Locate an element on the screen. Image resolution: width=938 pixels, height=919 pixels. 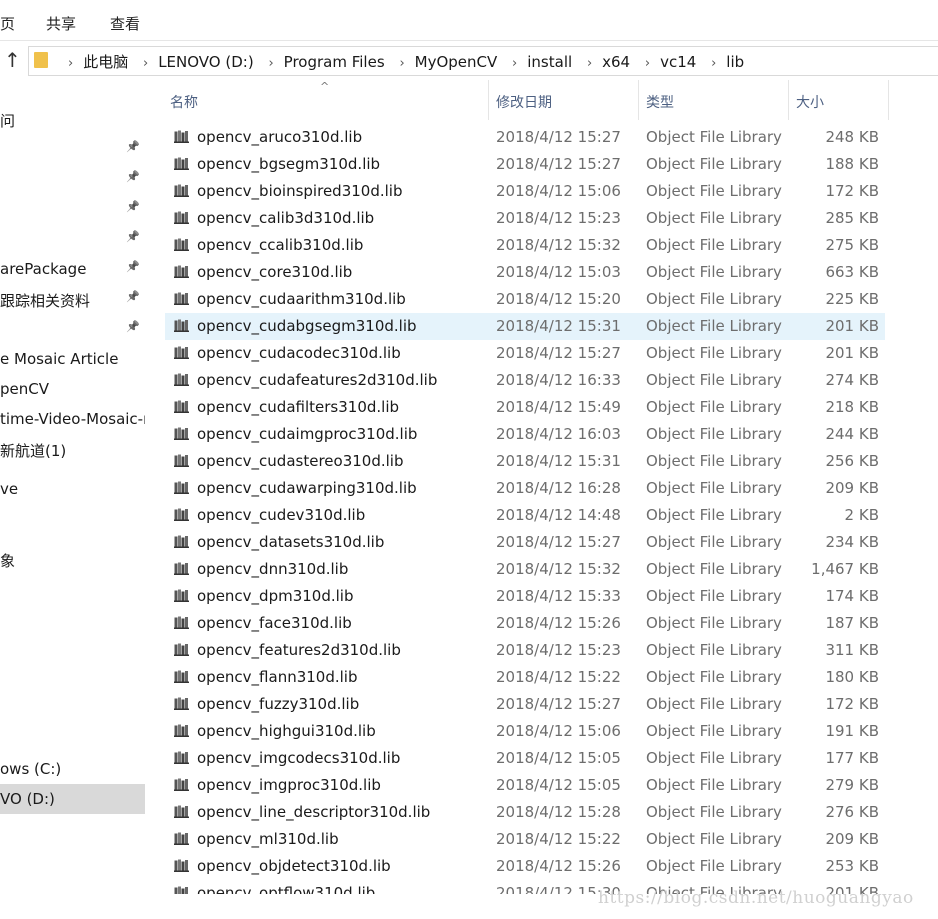
nav-item: time-Video-Mosaic-r is located at coordinates (72, 419).